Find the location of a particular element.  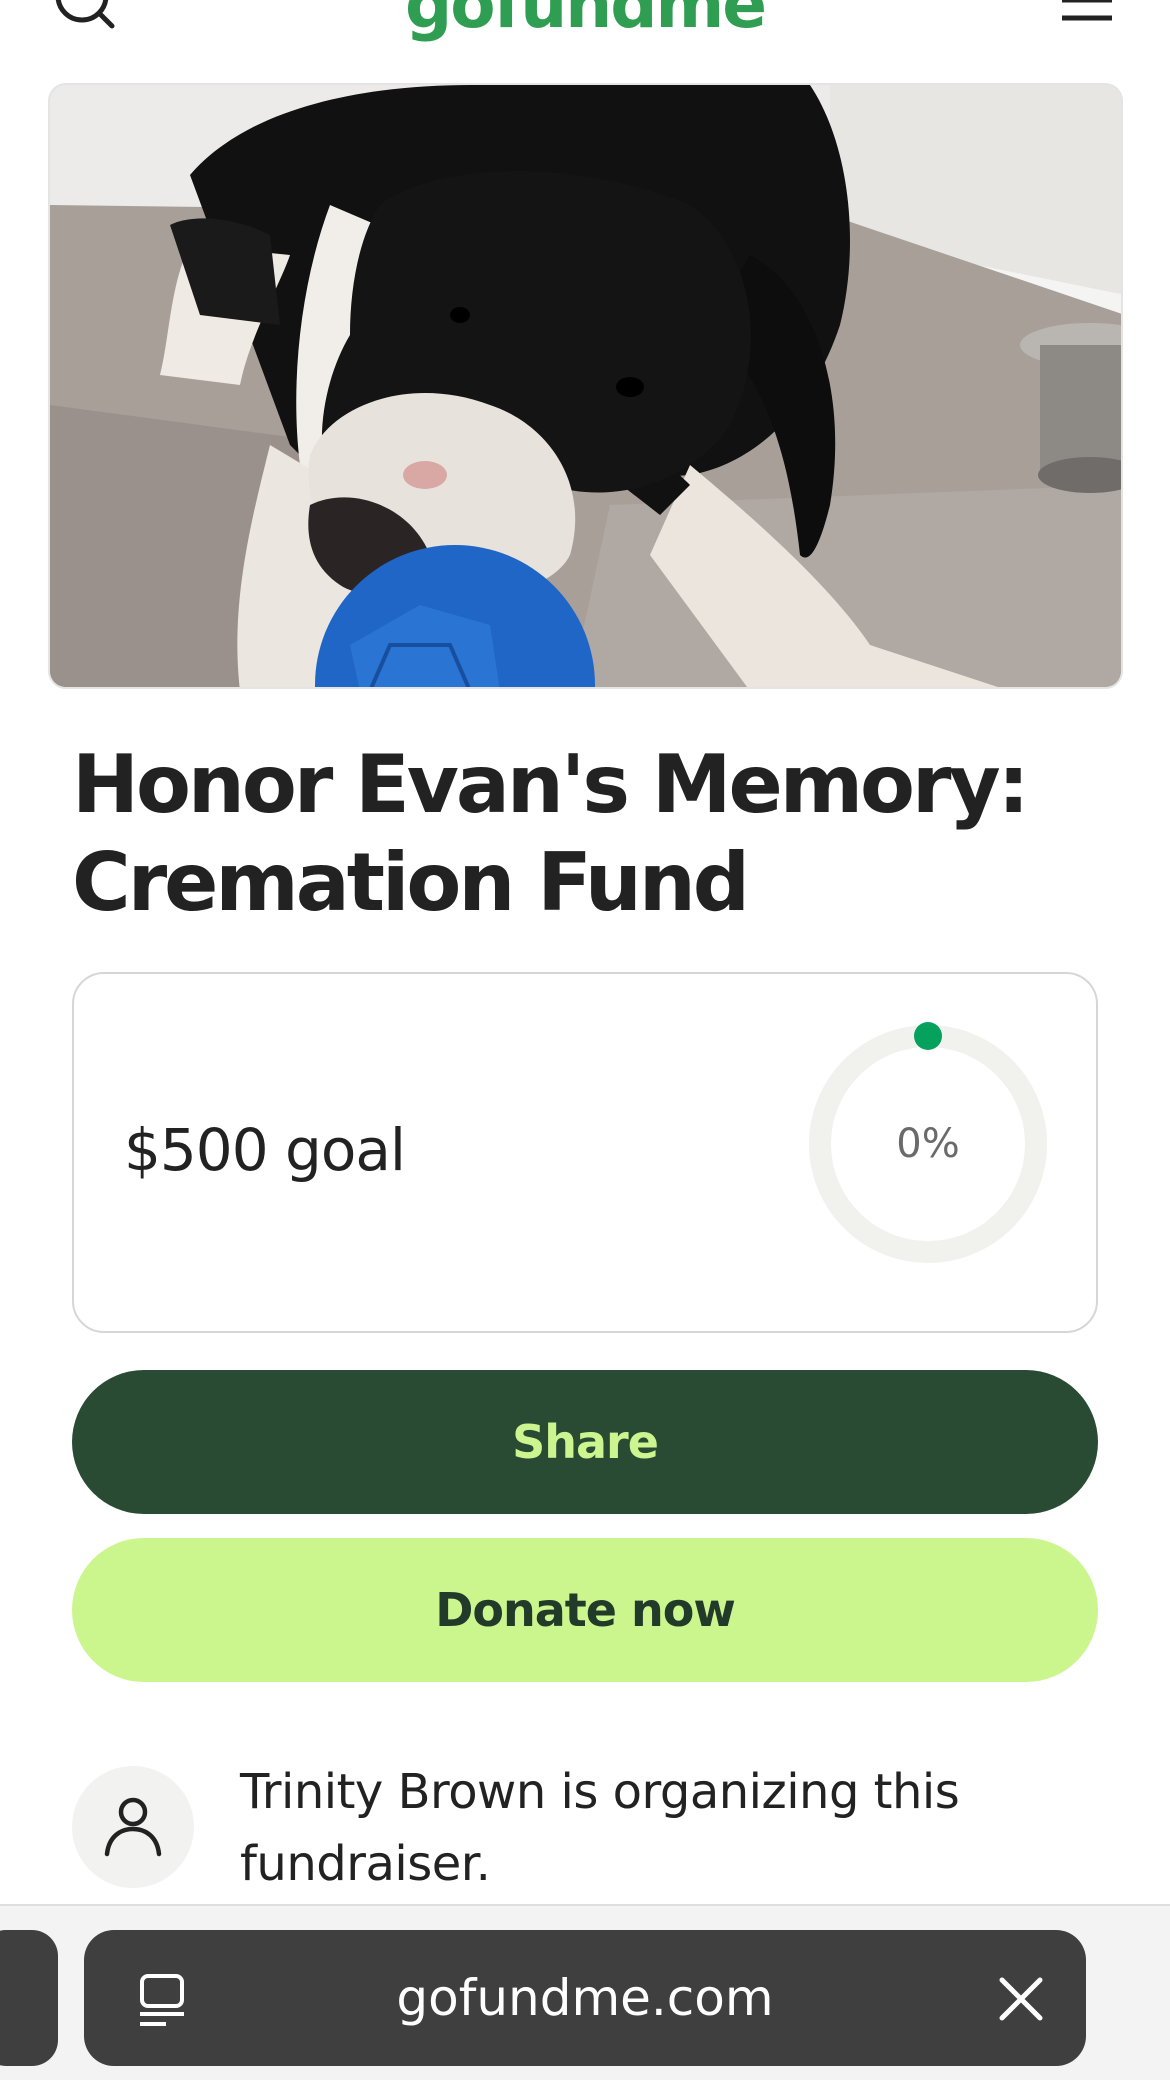

goal-amount: $500 goal is located at coordinates (265, 1150).